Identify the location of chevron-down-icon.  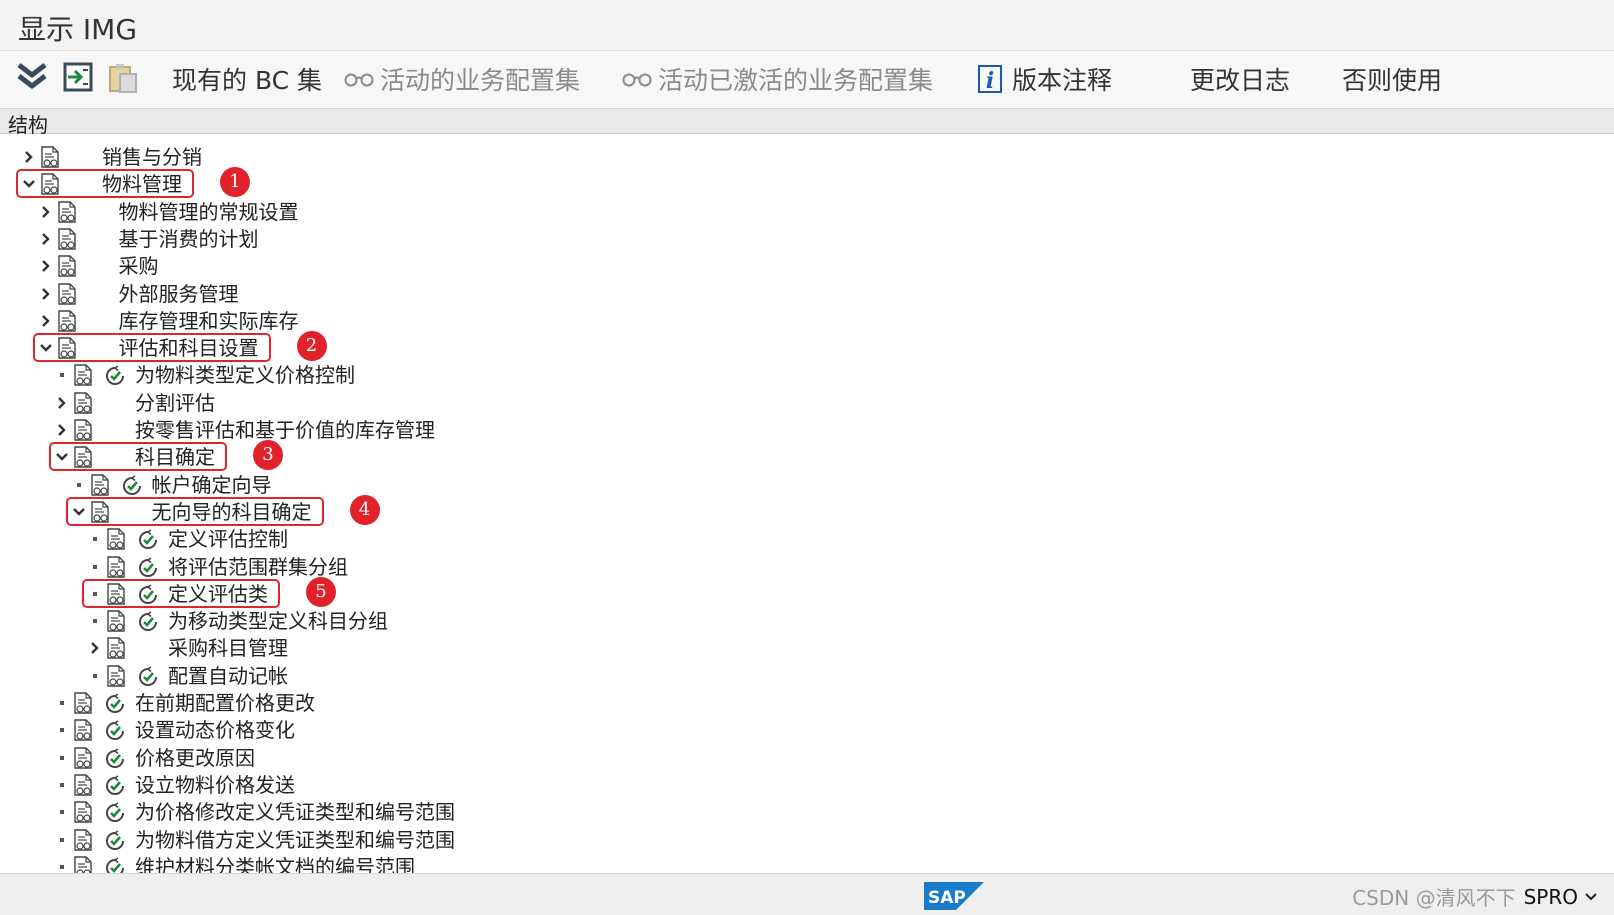
(1591, 897).